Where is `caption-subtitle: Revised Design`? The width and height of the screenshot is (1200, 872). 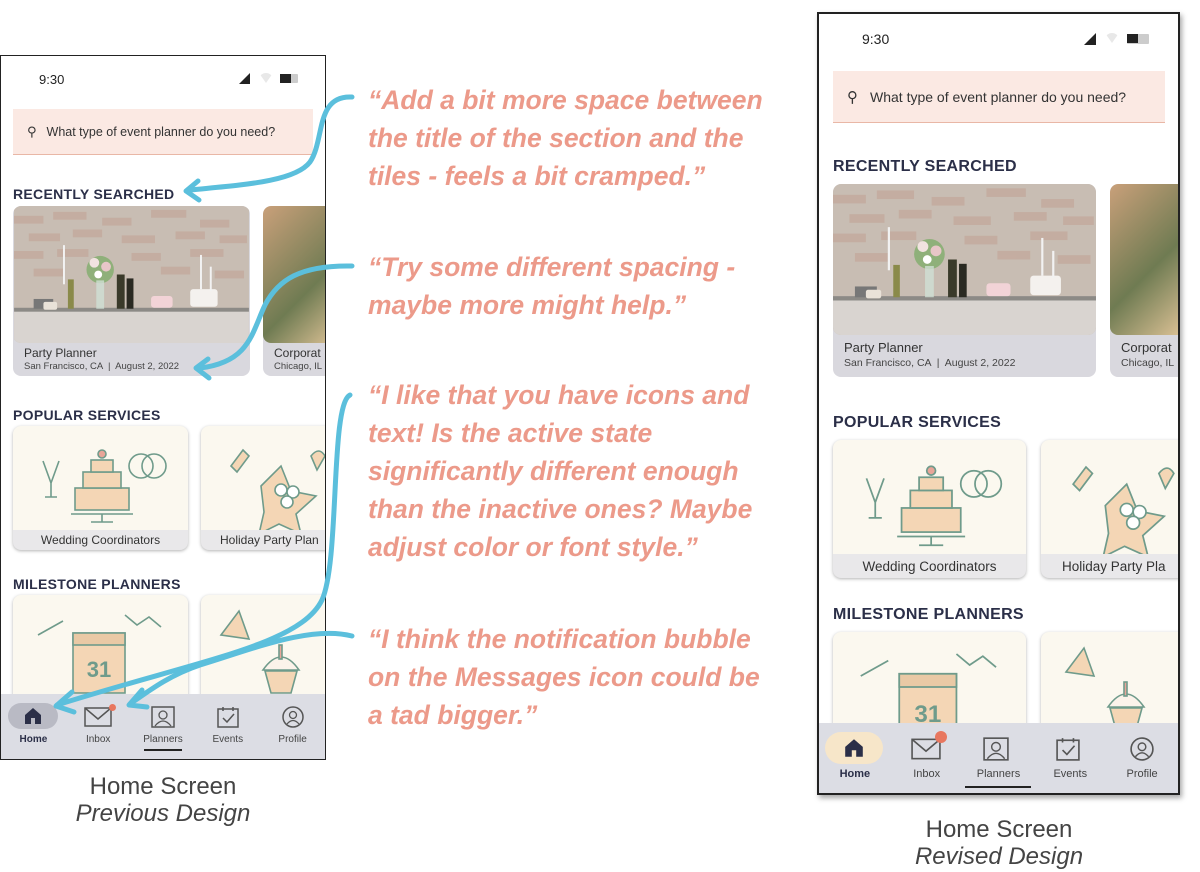 caption-subtitle: Revised Design is located at coordinates (999, 856).